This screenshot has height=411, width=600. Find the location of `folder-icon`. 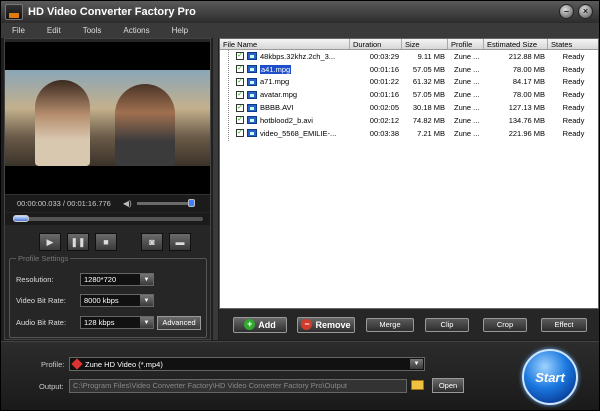

folder-icon is located at coordinates (417, 385).